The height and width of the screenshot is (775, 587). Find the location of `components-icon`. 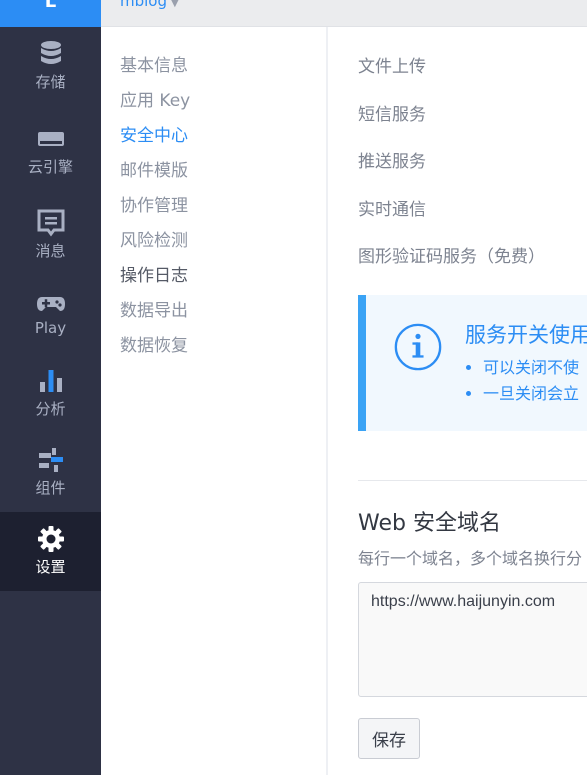

components-icon is located at coordinates (50, 460).